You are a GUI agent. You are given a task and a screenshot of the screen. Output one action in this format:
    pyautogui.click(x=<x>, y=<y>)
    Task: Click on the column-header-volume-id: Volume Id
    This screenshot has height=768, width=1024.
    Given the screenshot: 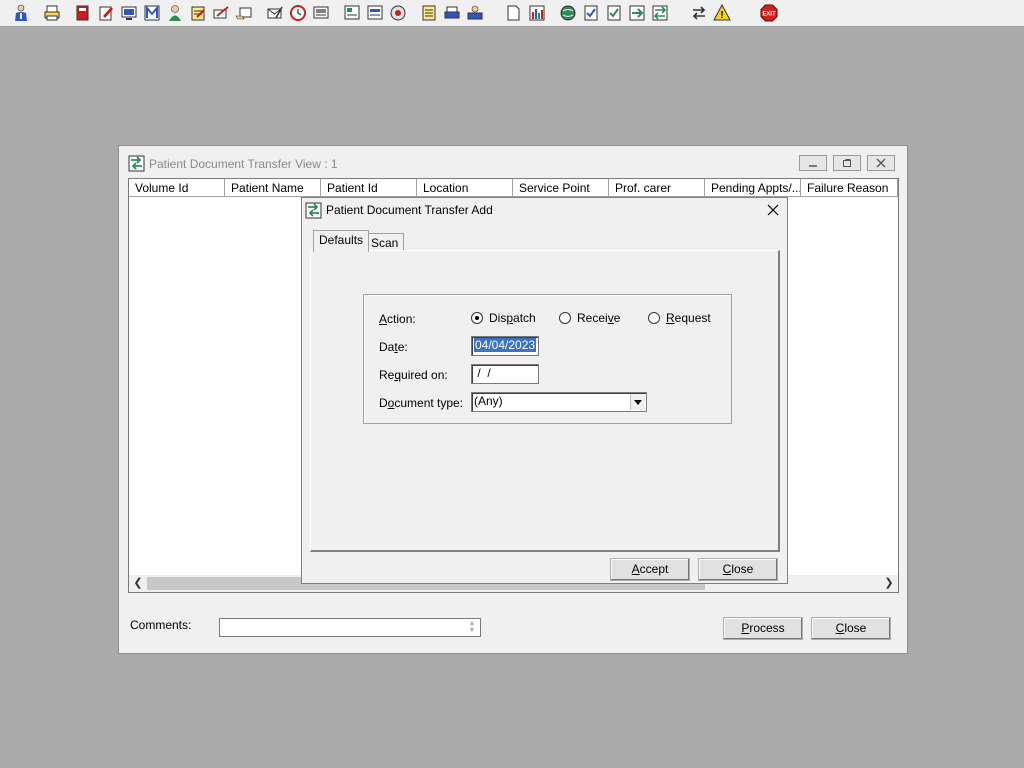 What is the action you would take?
    pyautogui.click(x=177, y=188)
    